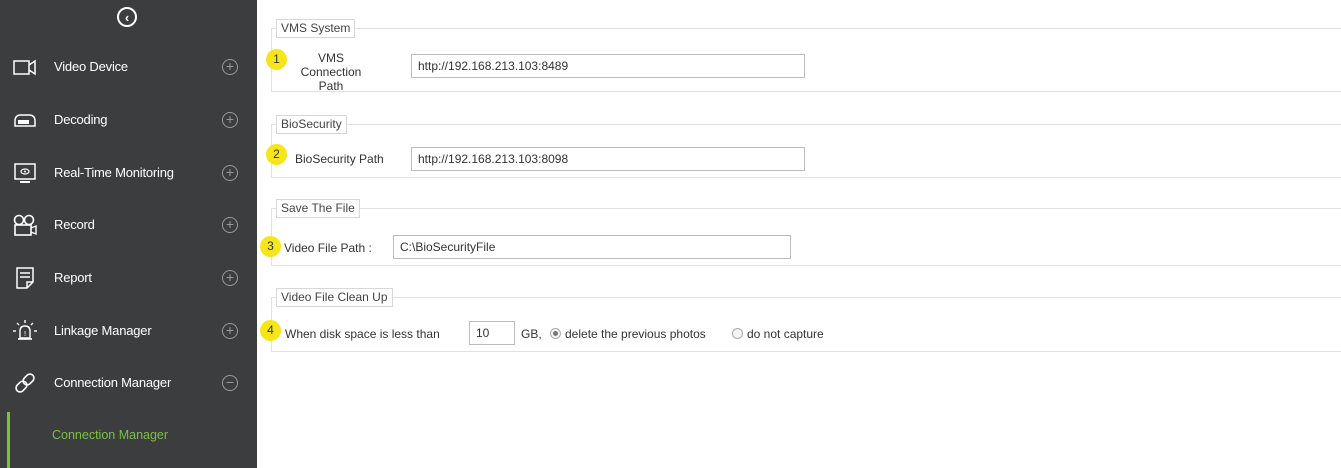 Image resolution: width=1341 pixels, height=468 pixels. I want to click on monitor-icon, so click(25, 173).